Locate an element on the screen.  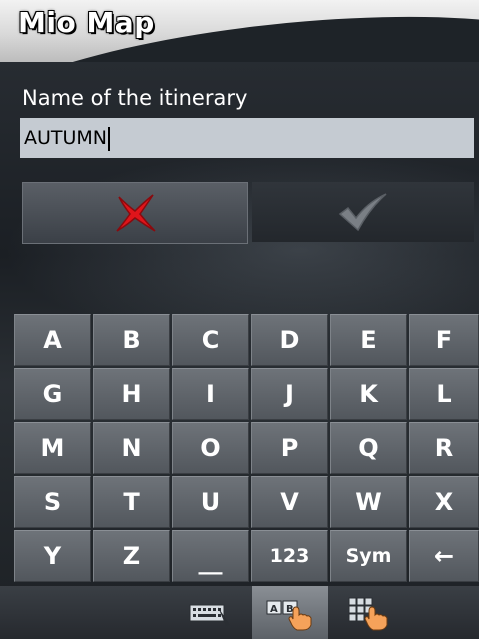
key-o: O is located at coordinates (210, 448).